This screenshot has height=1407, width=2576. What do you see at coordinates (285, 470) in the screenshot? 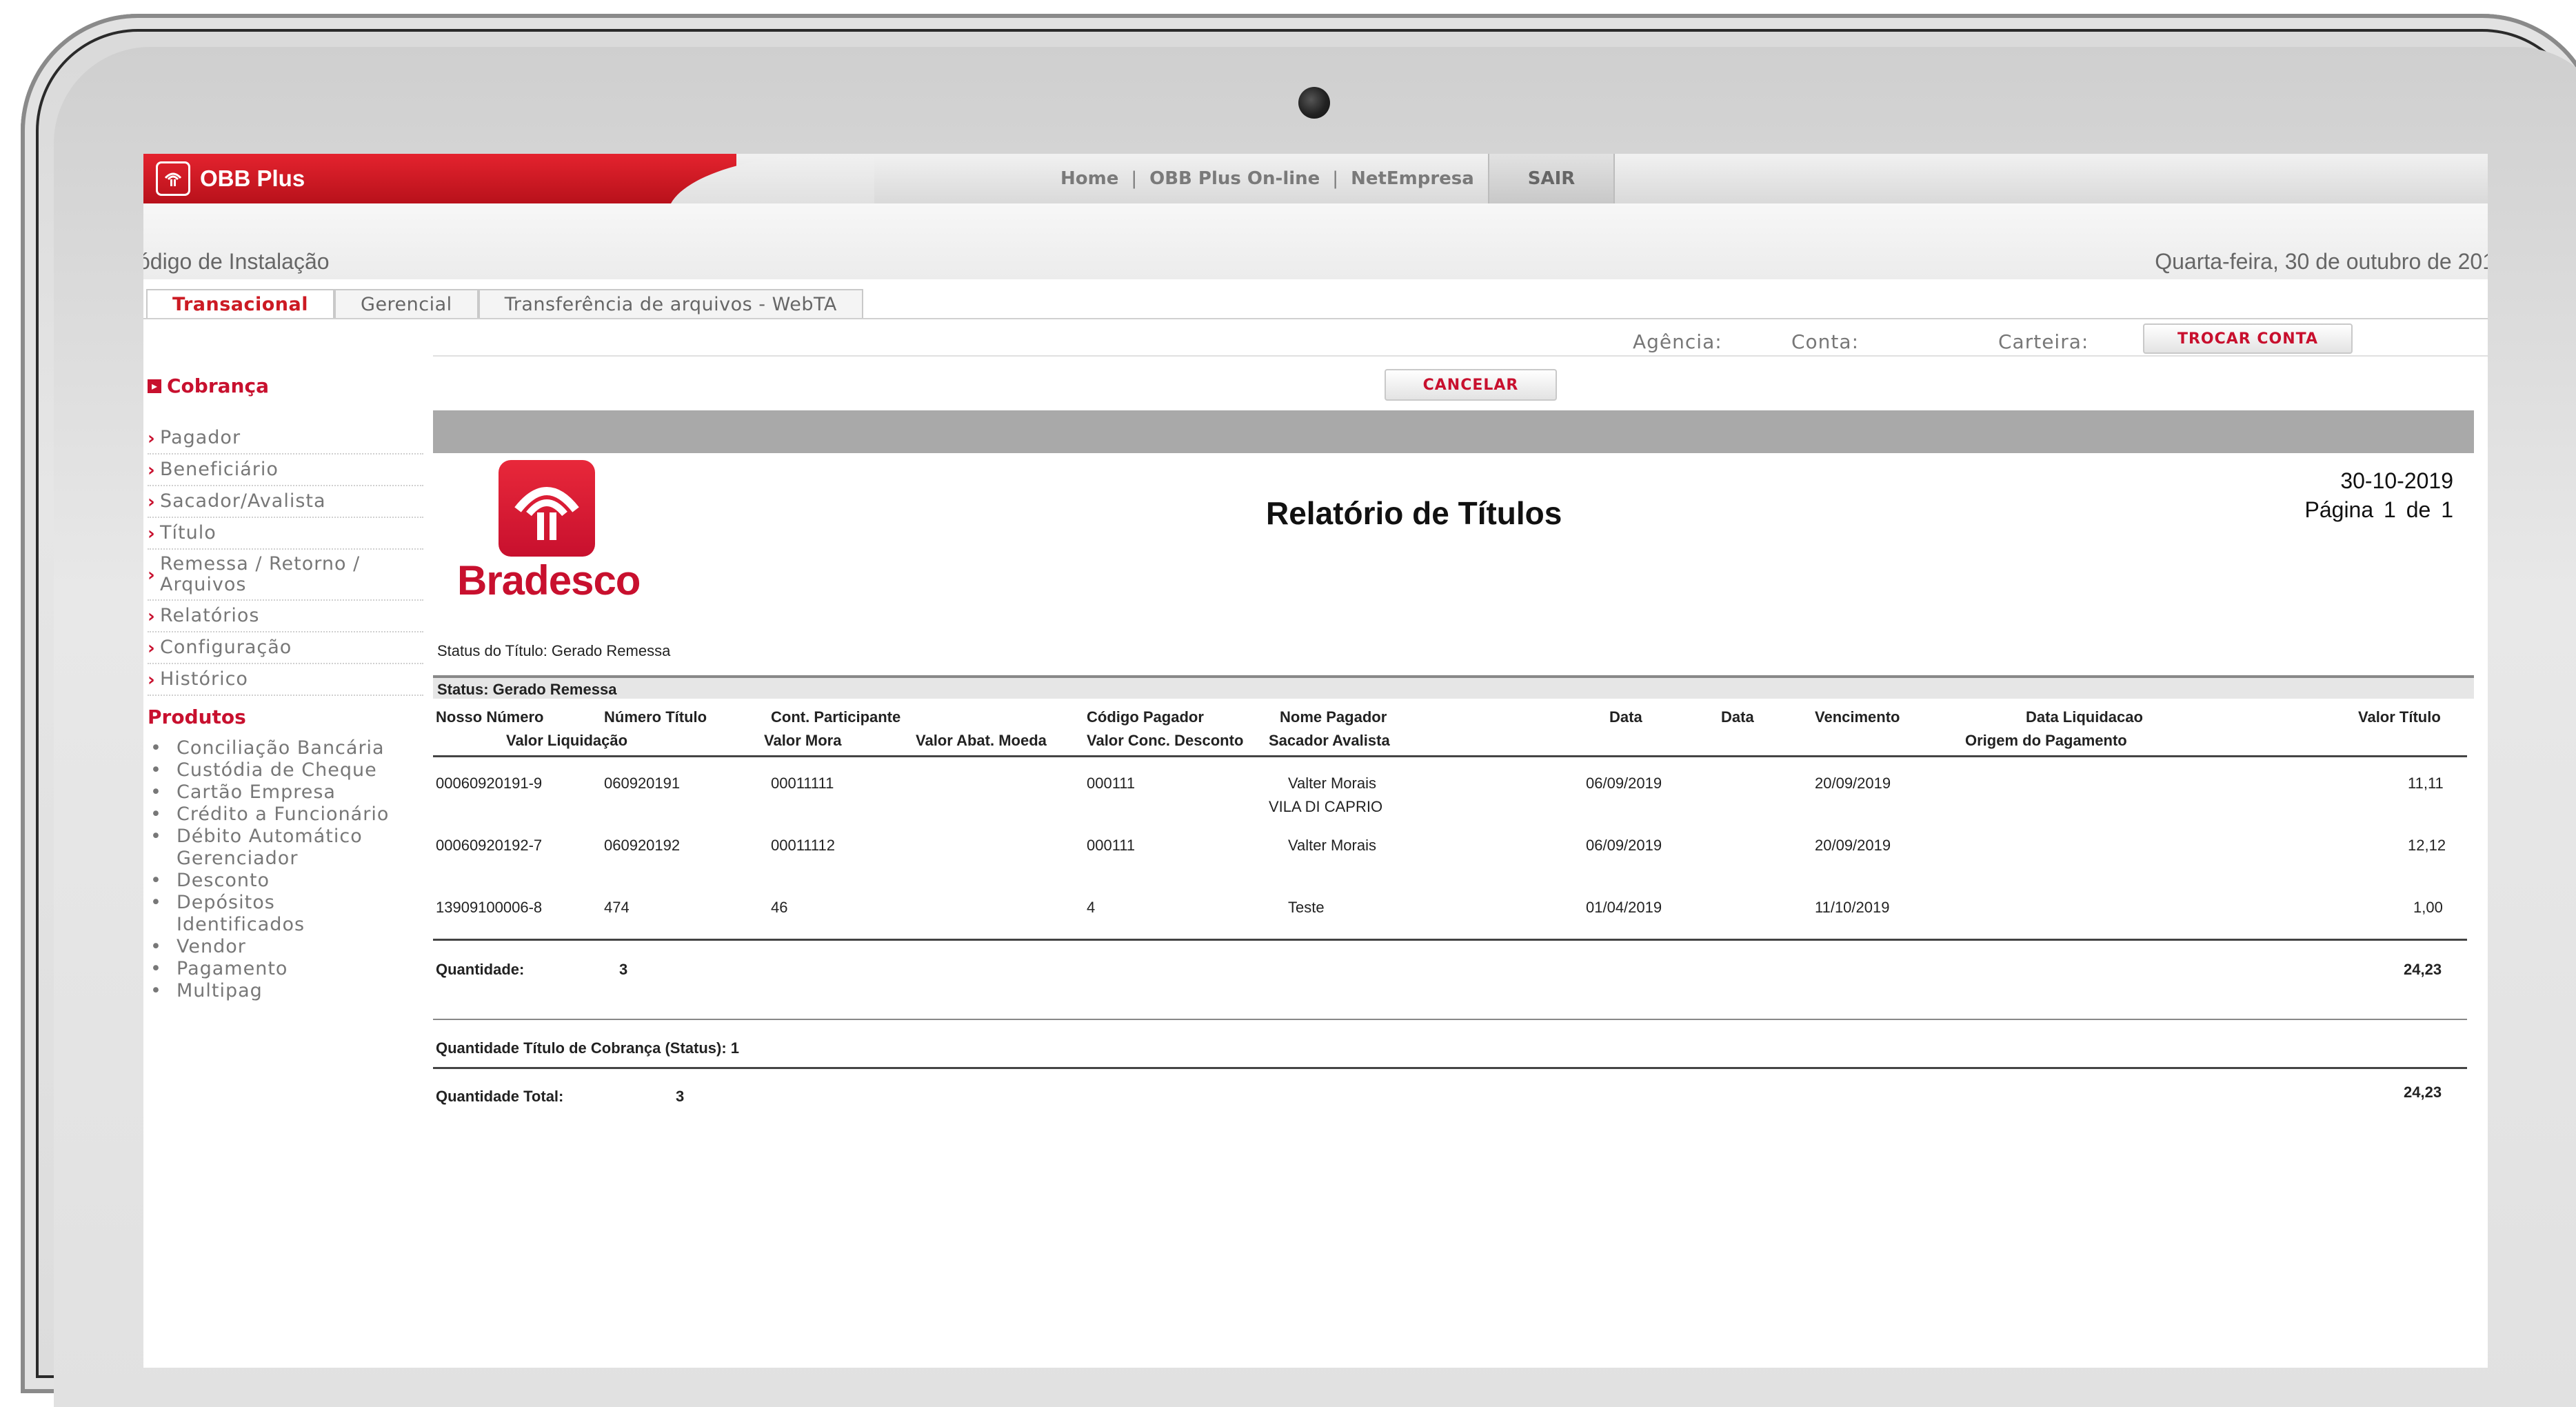
I see `sidebar-item-beneficiario: › Beneficiário` at bounding box center [285, 470].